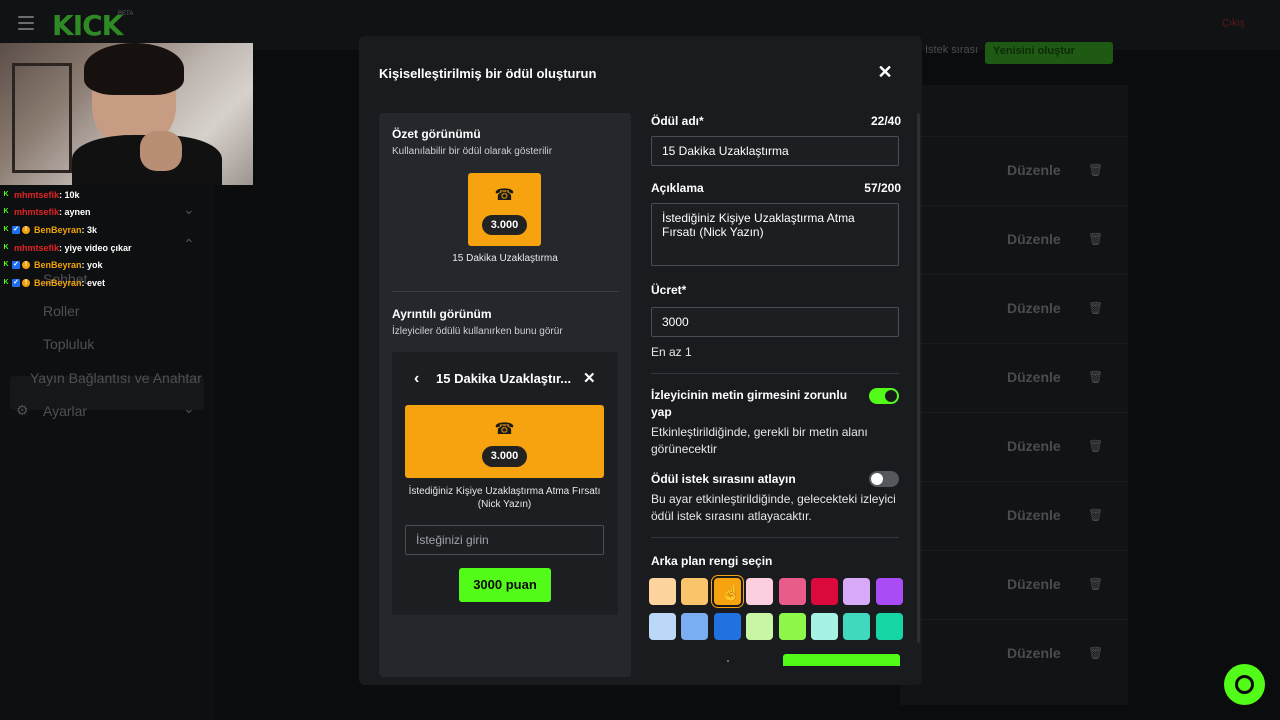 Image resolution: width=1280 pixels, height=720 pixels. I want to click on skip-queue-toggle, so click(884, 479).